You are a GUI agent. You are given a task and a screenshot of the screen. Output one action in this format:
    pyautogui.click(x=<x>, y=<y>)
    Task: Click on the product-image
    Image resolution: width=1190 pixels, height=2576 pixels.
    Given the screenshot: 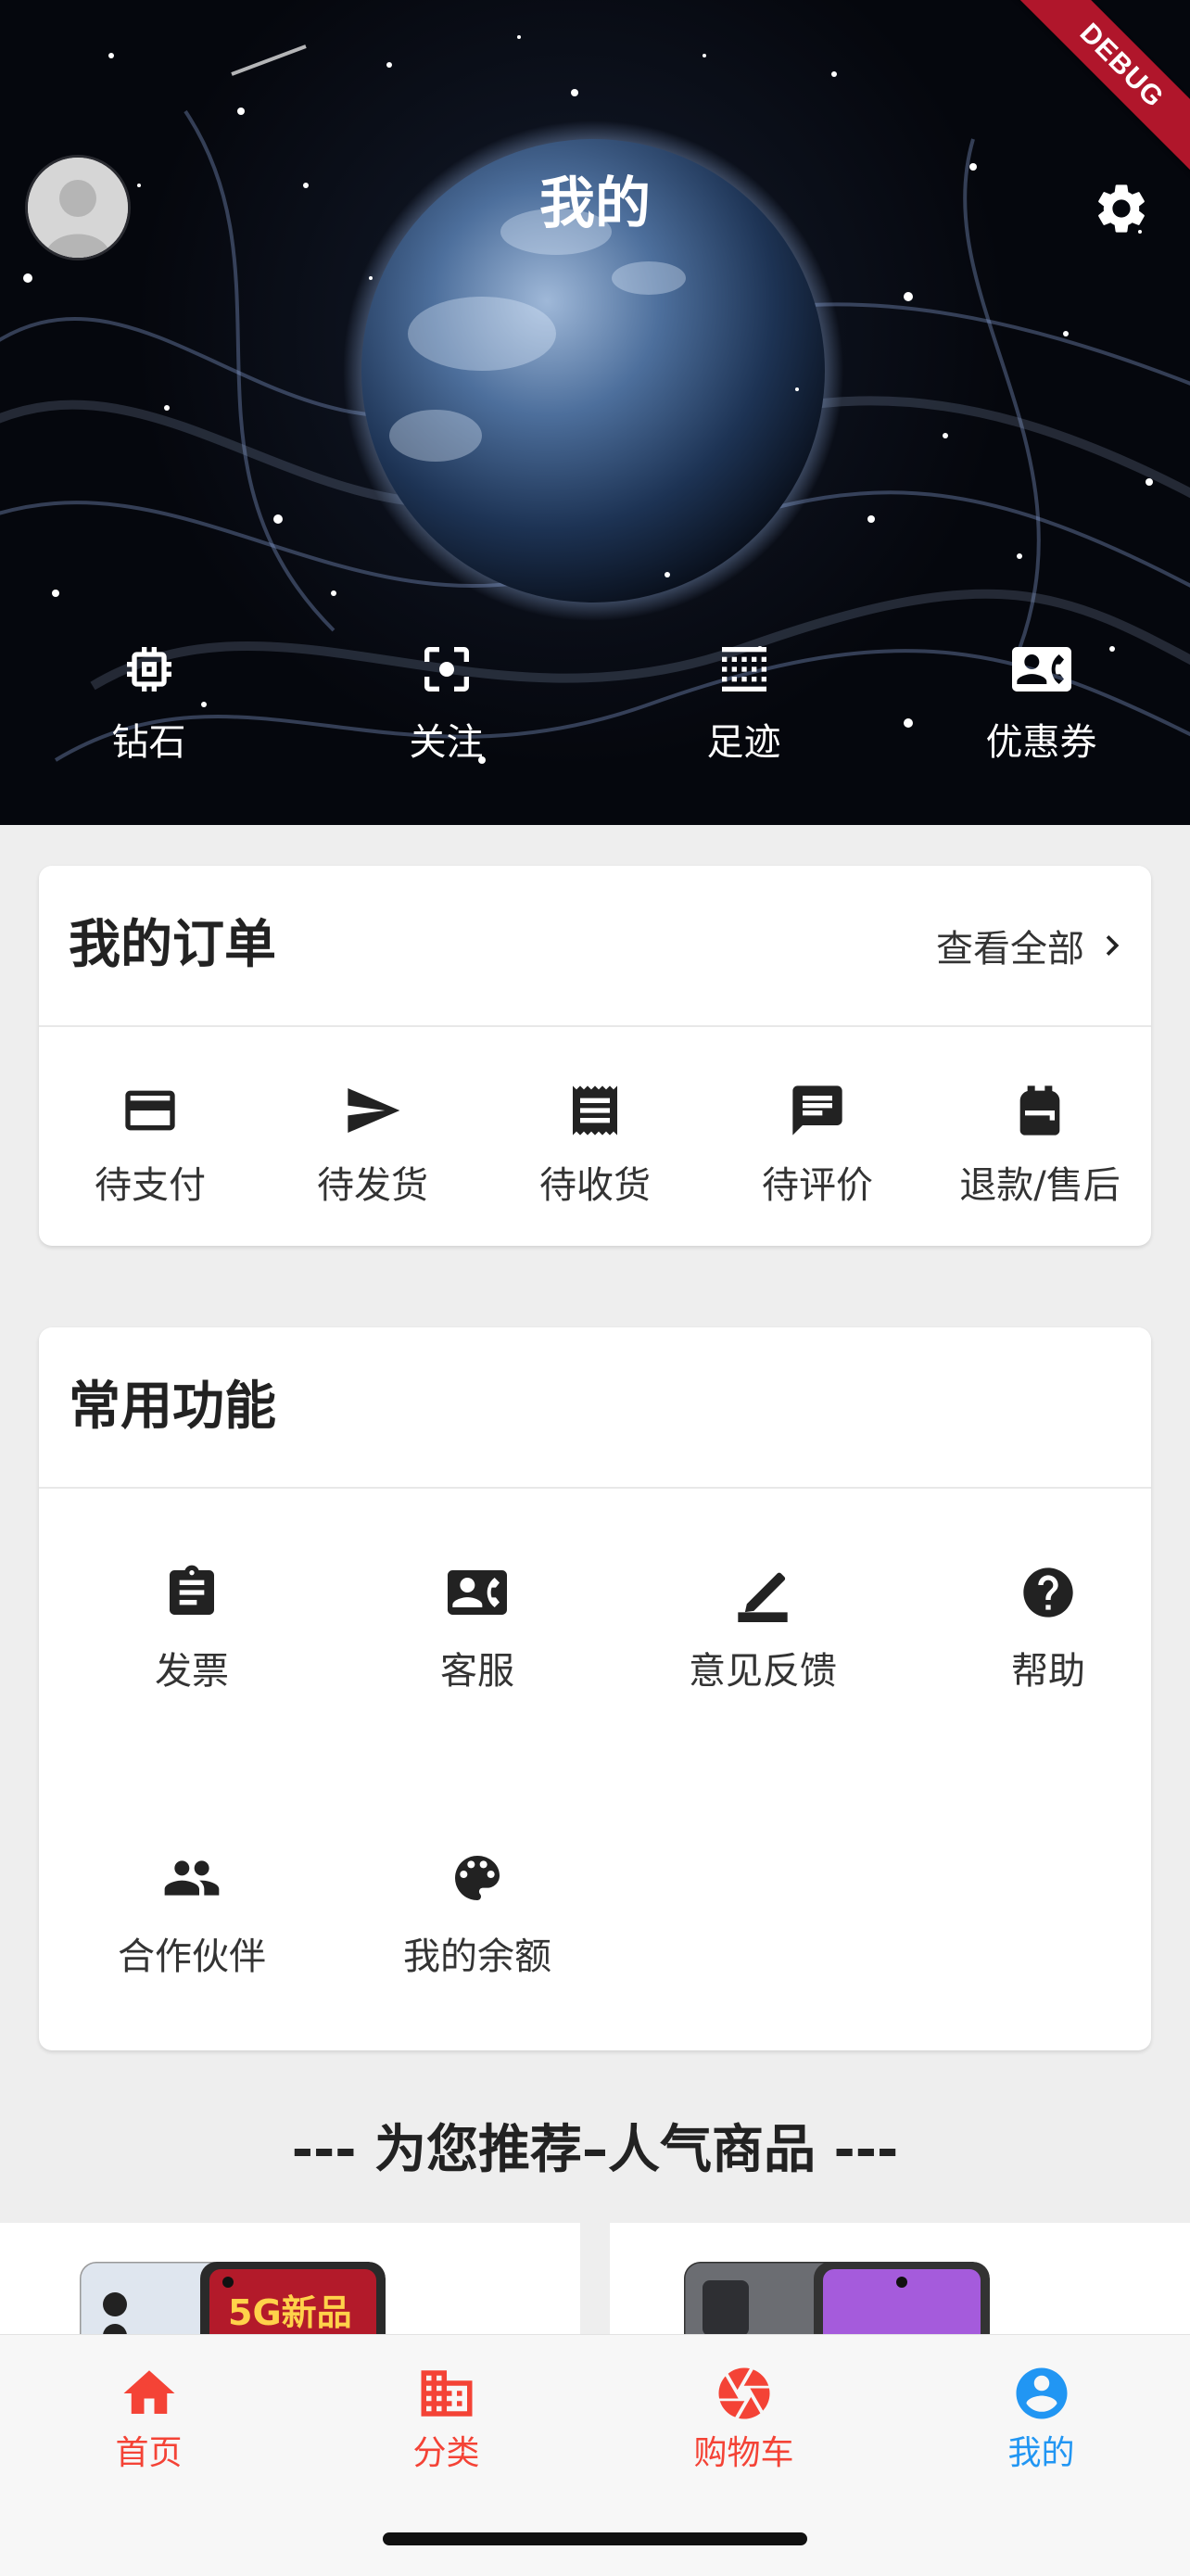 What is the action you would take?
    pyautogui.click(x=837, y=2298)
    